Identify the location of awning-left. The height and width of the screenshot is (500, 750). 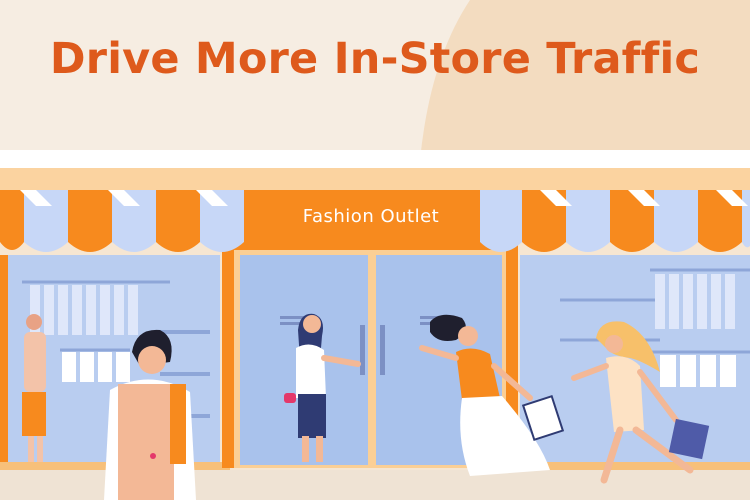
(131, 221).